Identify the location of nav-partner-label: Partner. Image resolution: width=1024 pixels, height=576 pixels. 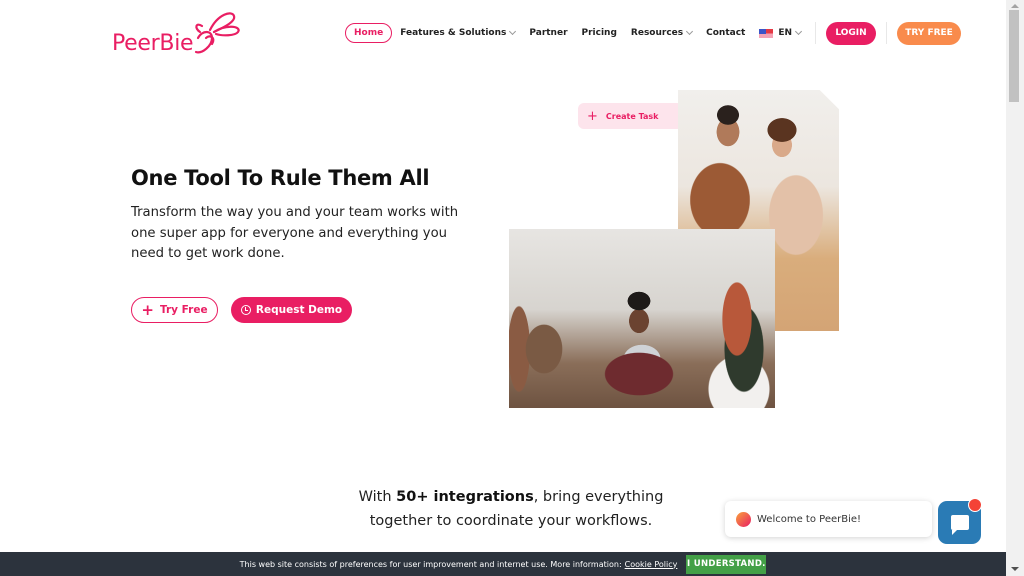
(548, 33).